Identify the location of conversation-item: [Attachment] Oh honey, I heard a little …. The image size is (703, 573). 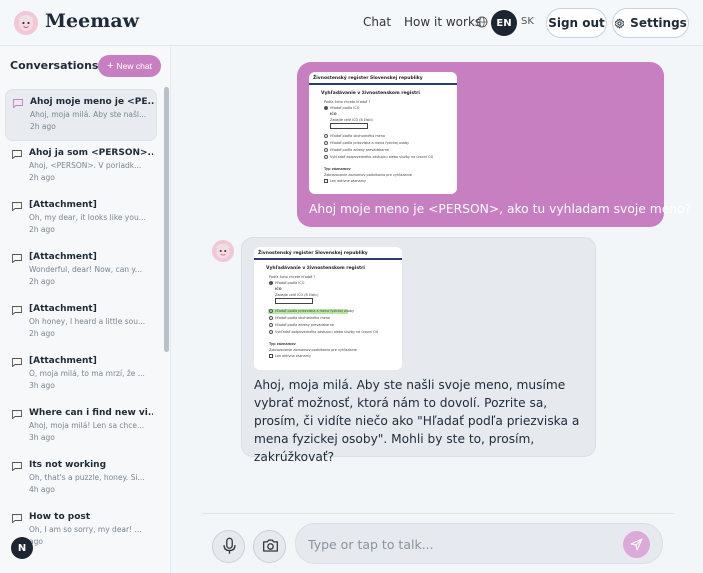
(81, 323).